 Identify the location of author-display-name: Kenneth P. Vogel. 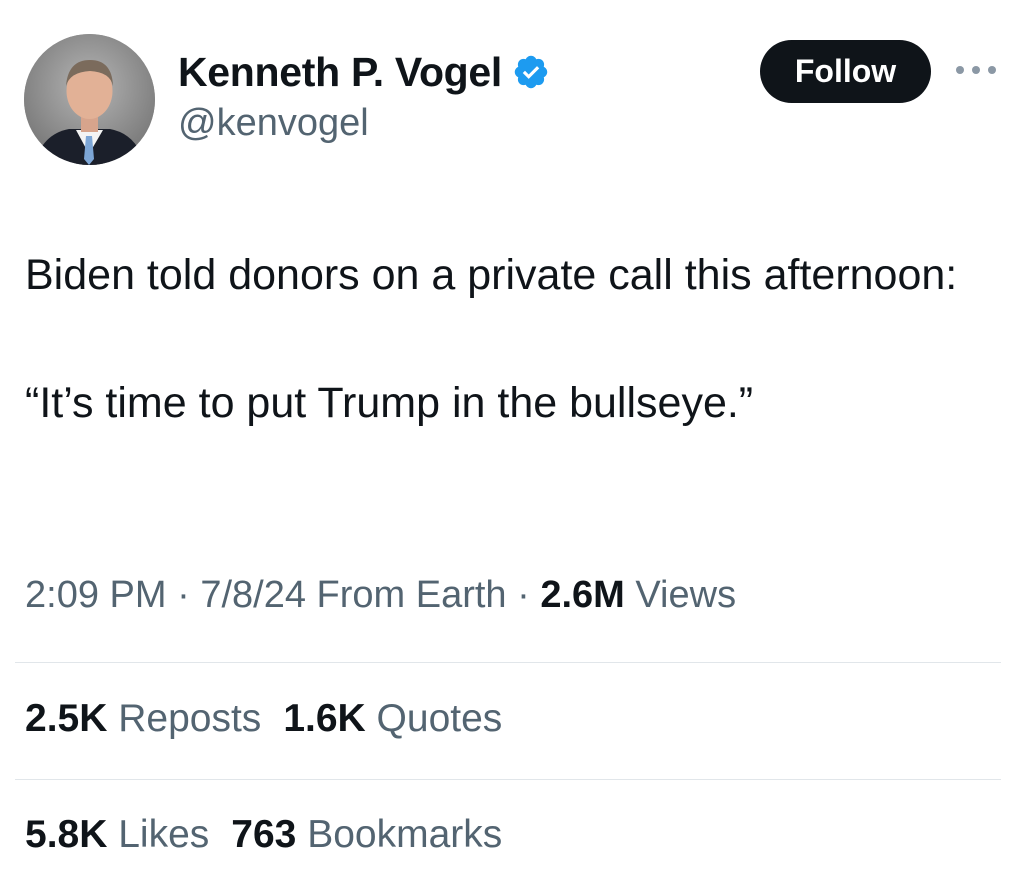
(340, 72).